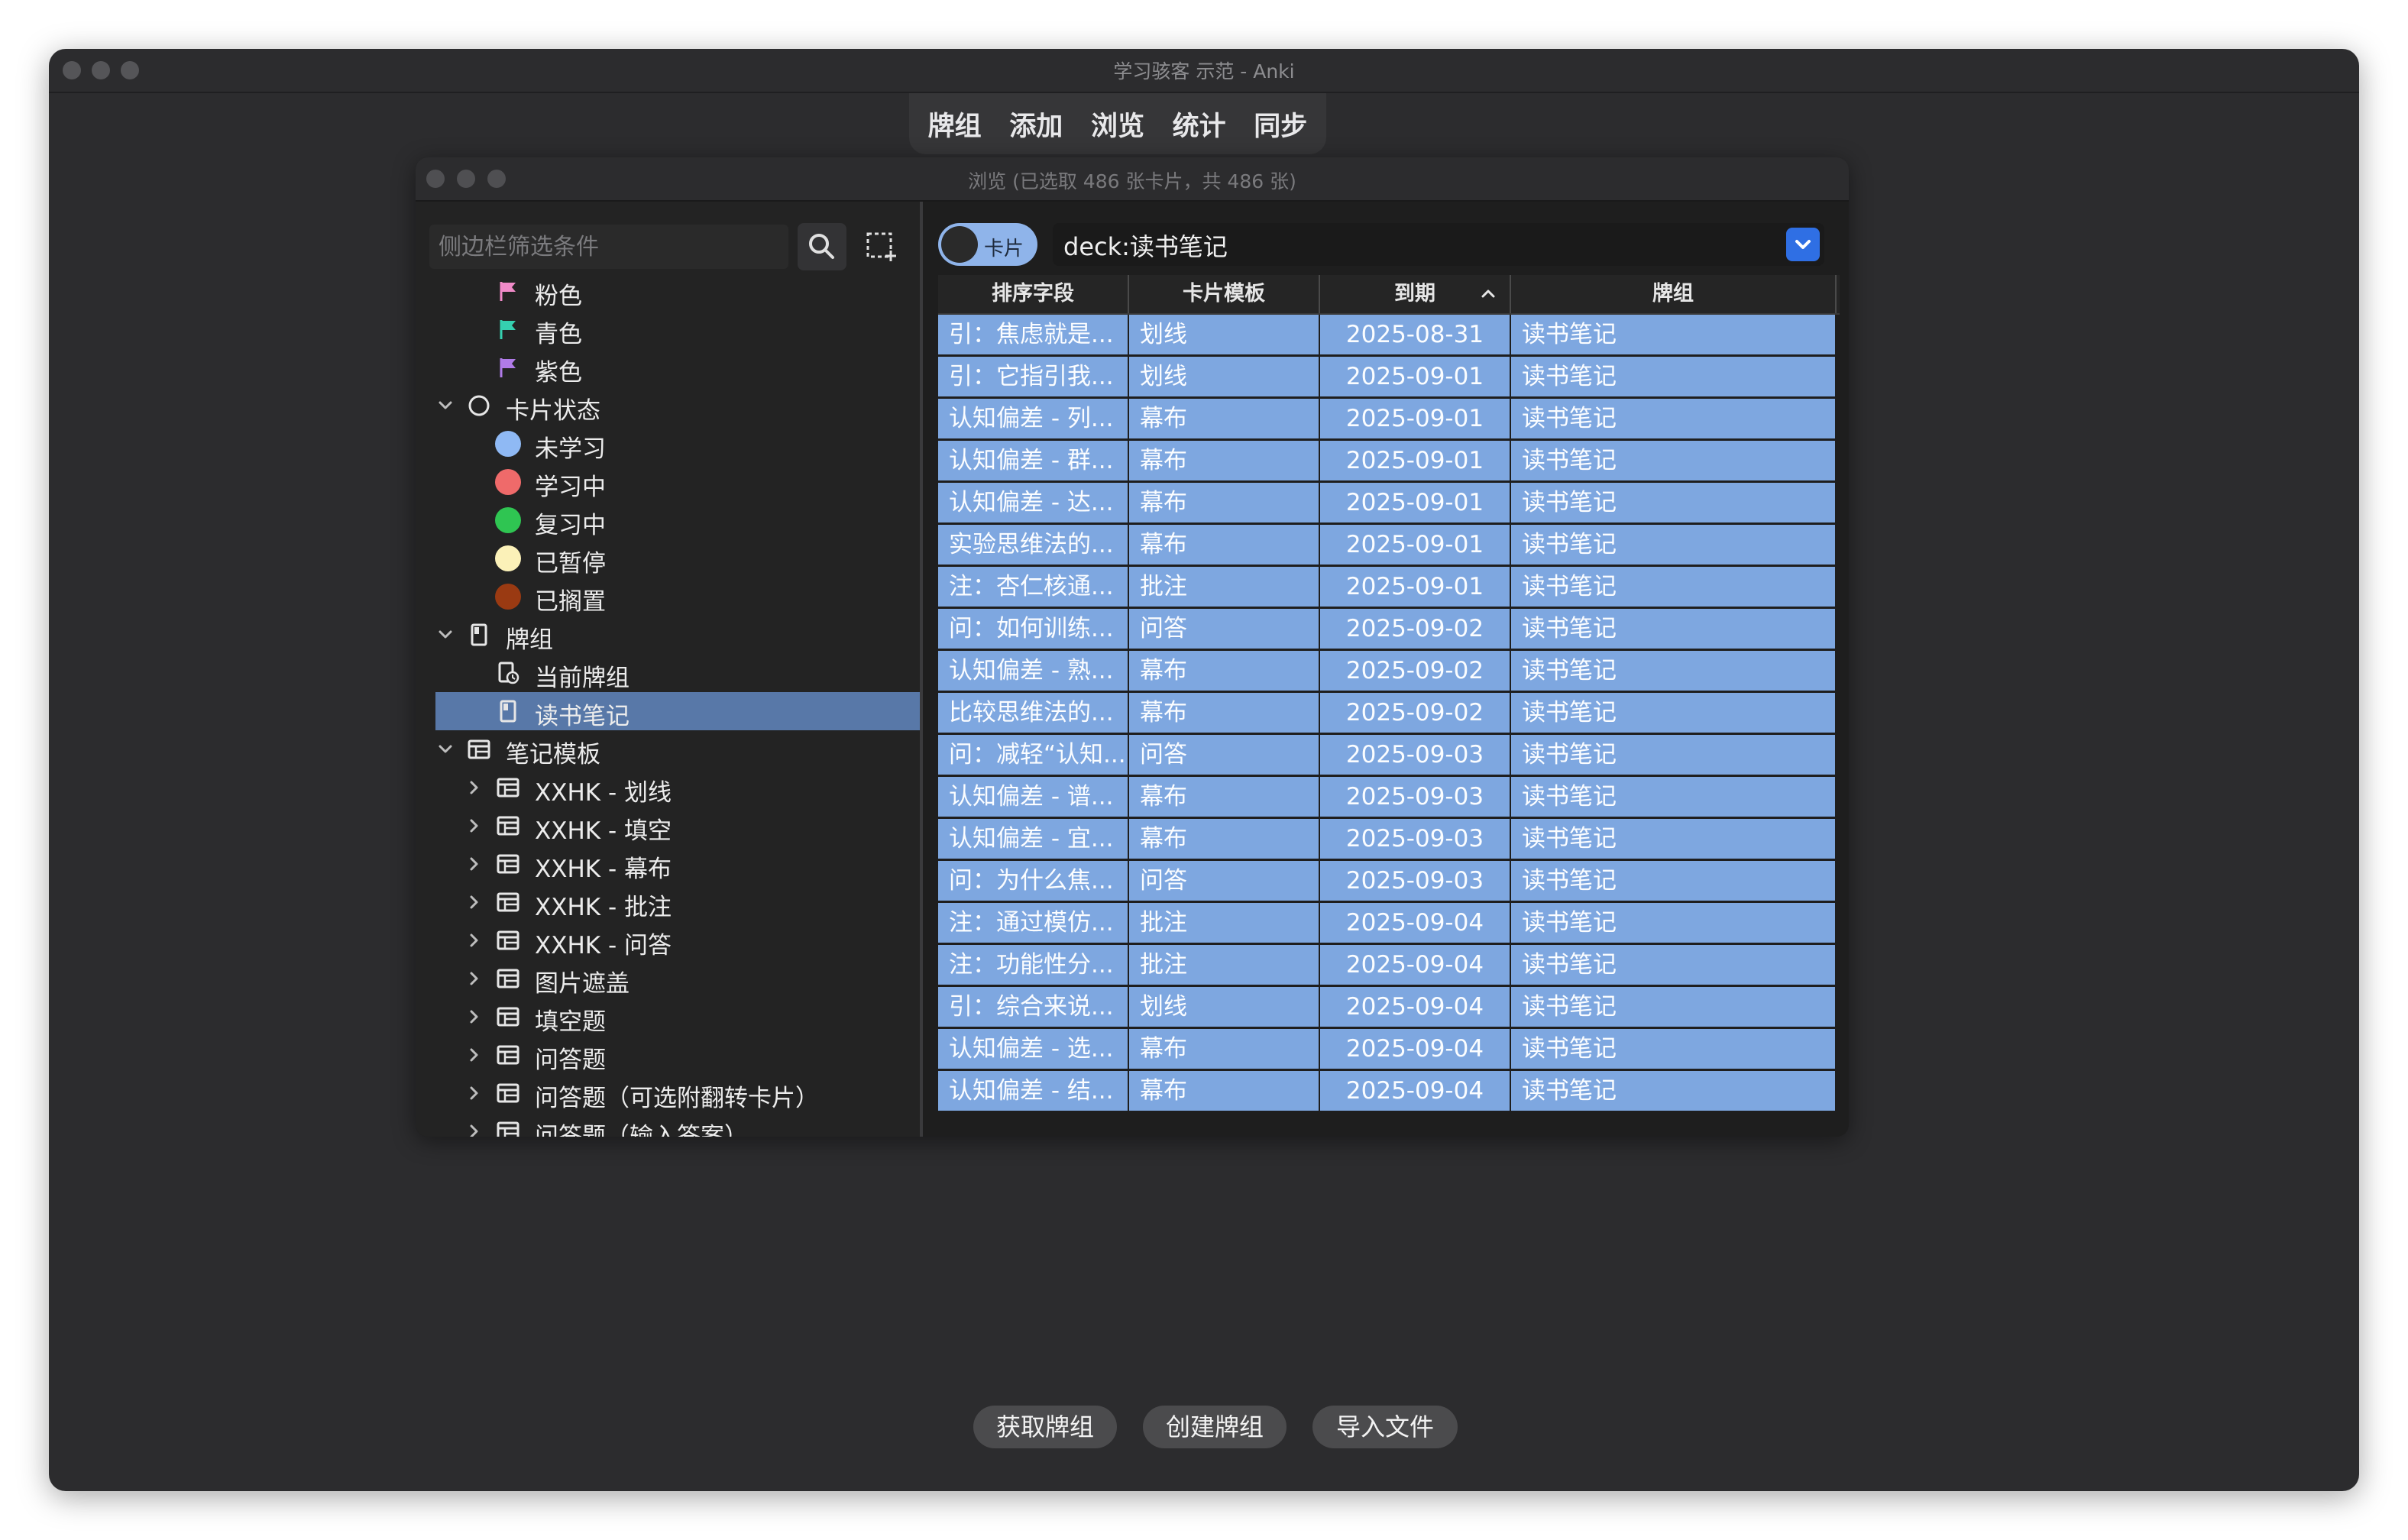 The height and width of the screenshot is (1540, 2408). I want to click on sidebar-search-button, so click(822, 246).